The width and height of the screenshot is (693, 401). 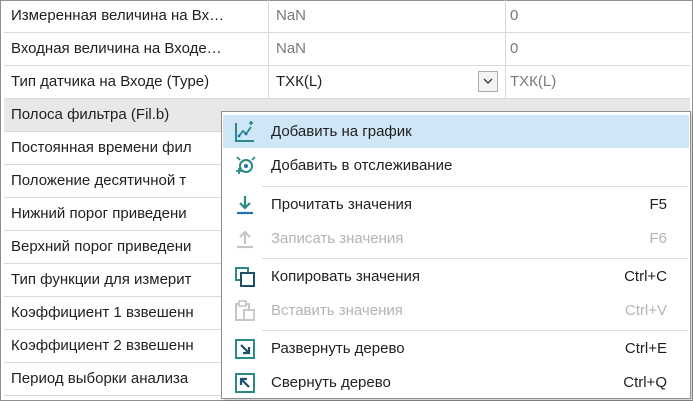 What do you see at coordinates (337, 238) in the screenshot?
I see `menu-item-label: Записать значения` at bounding box center [337, 238].